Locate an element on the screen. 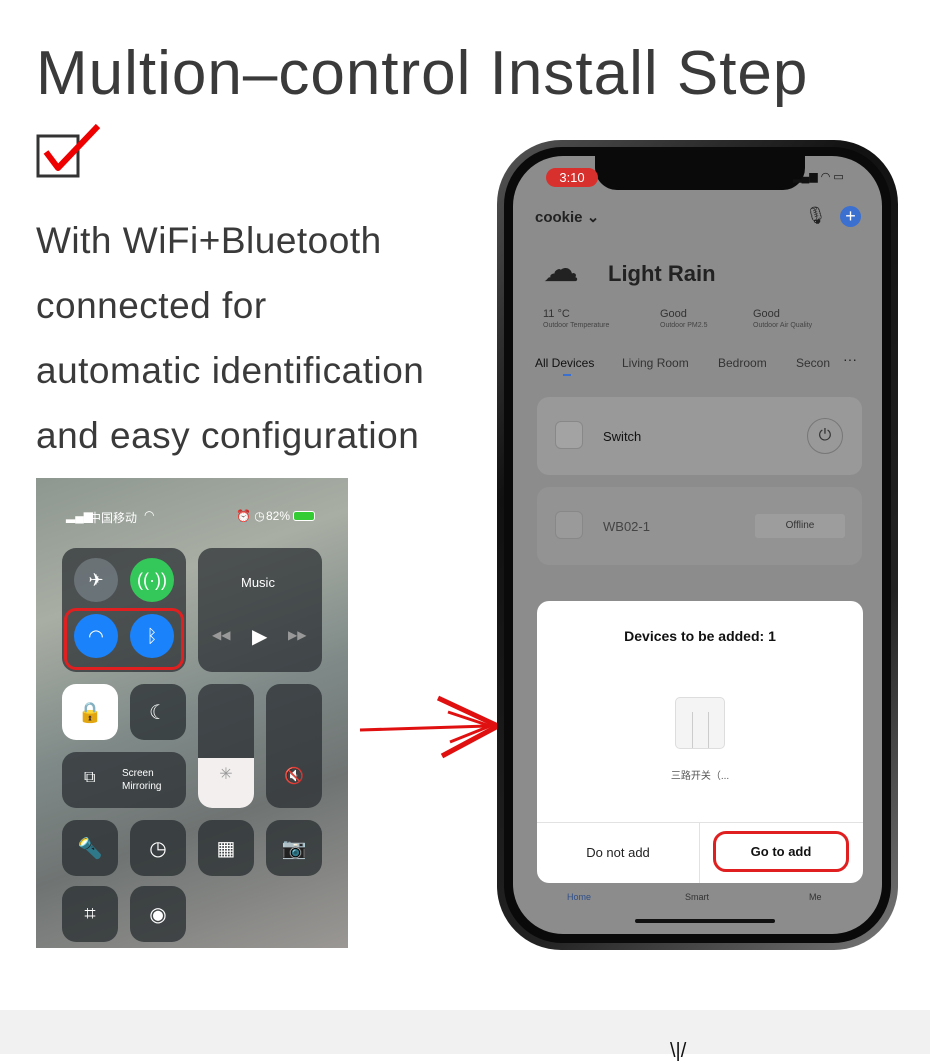 The height and width of the screenshot is (1063, 930). air-quality-value: Good is located at coordinates (766, 314).